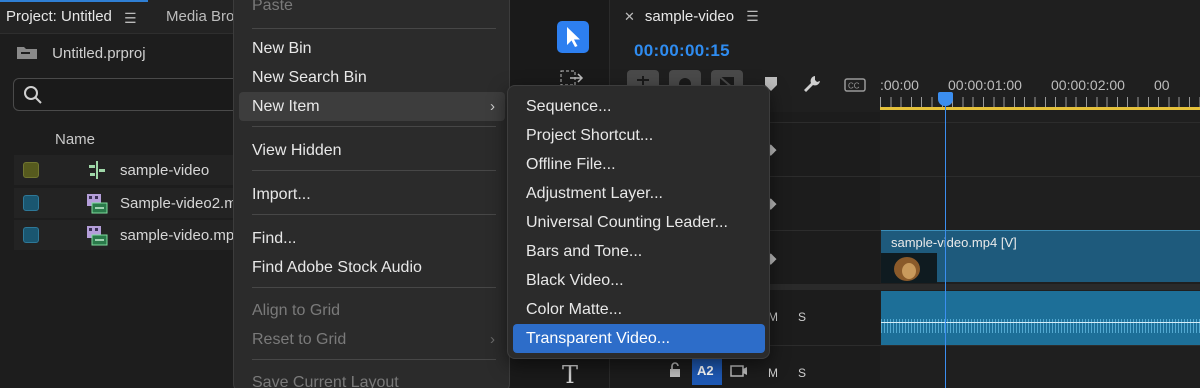 This screenshot has width=1200, height=388. I want to click on menu-item-label: New Item, so click(286, 106).